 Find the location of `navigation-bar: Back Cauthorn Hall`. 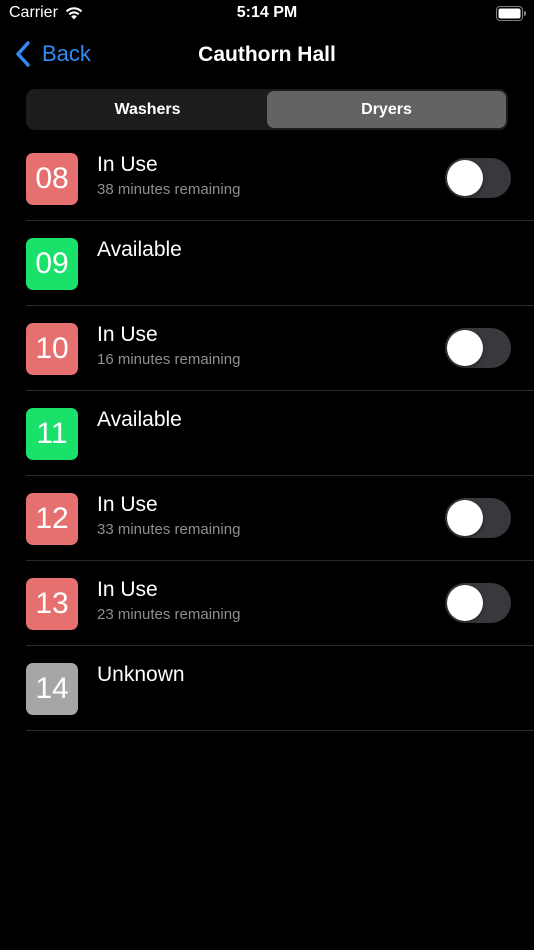

navigation-bar: Back Cauthorn Hall is located at coordinates (267, 56).